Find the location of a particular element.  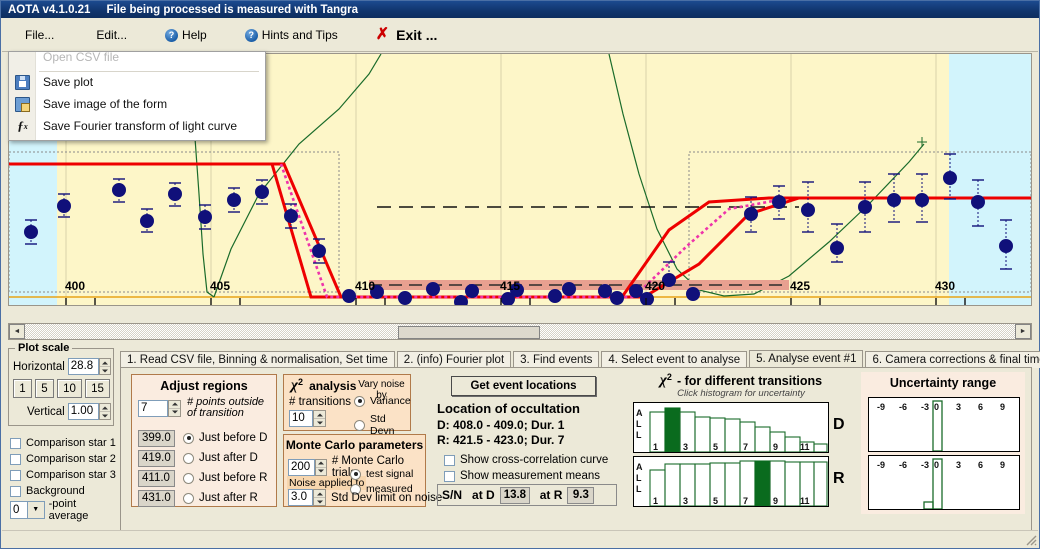

tab-fourier-plot: 2. (info) Fourier plot is located at coordinates (454, 359).